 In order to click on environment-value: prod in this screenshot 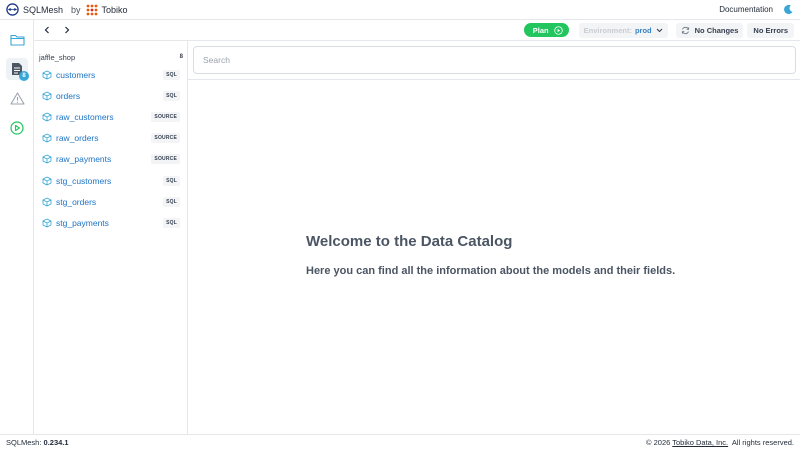, I will do `click(643, 30)`.